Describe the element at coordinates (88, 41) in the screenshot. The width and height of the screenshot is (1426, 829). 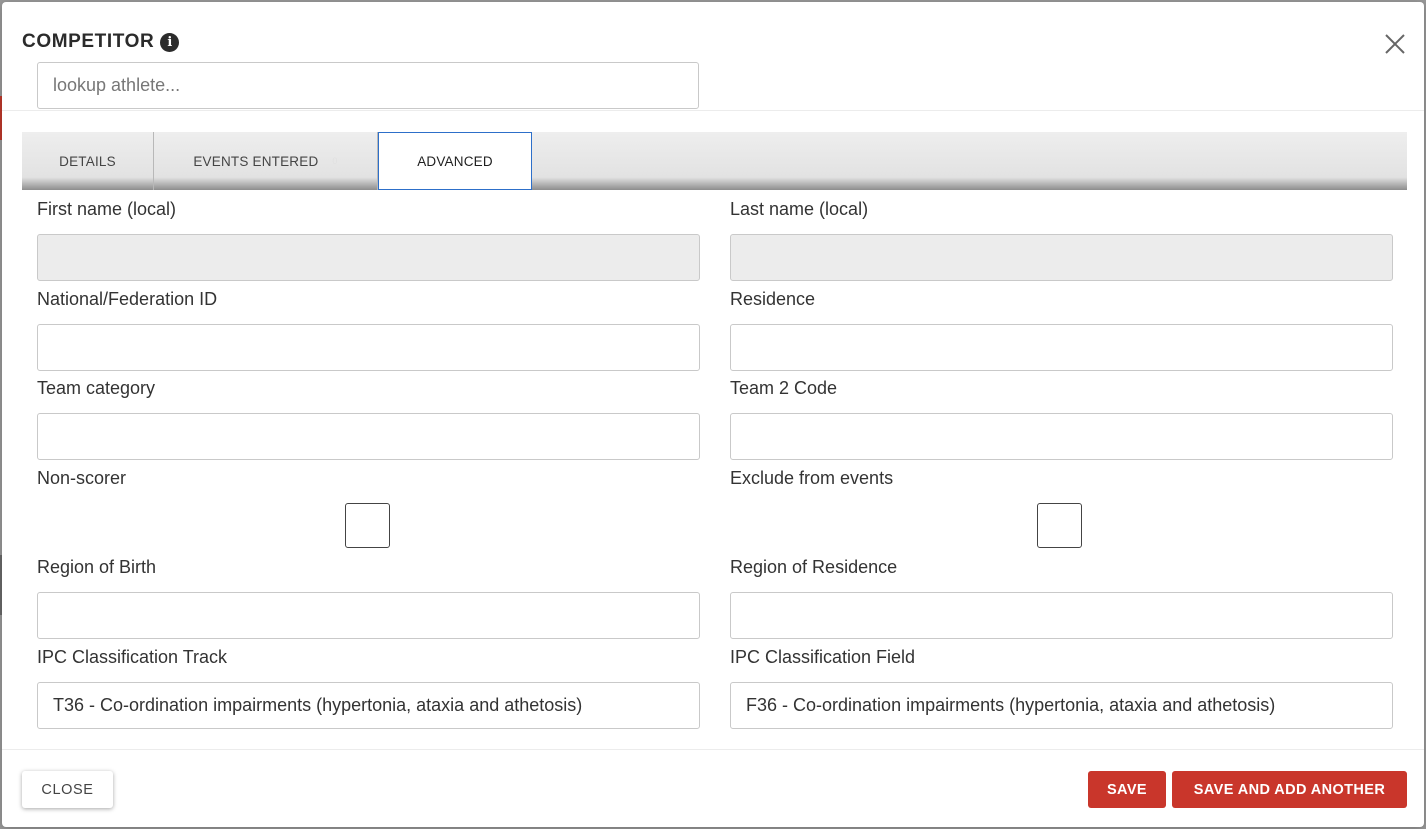
I see `modal-title: COMPETITOR` at that location.